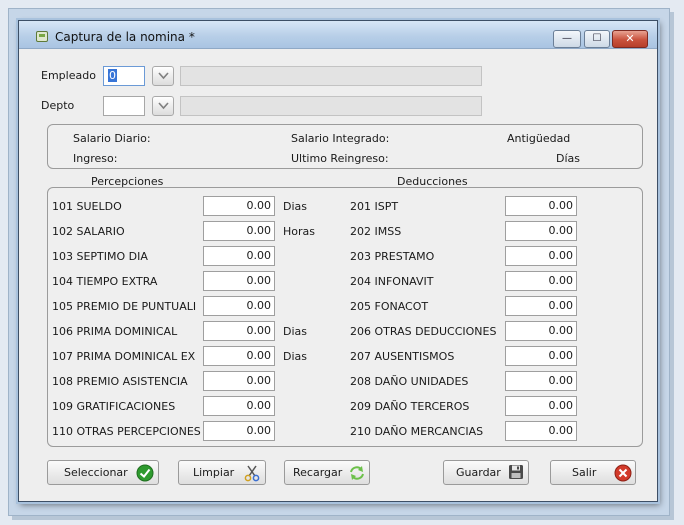  Describe the element at coordinates (417, 431) in the screenshot. I see `deduccion-label: 210 DAÑO MERCANCIAS` at that location.